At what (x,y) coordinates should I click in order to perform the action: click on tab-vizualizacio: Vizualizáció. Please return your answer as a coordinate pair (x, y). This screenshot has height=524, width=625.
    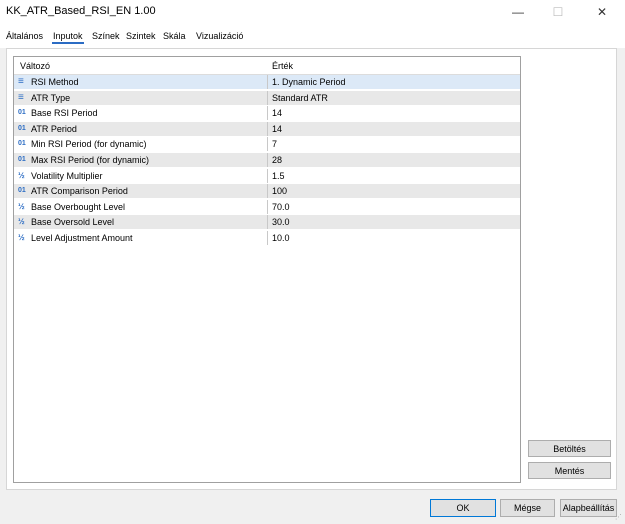
    Looking at the image, I should click on (219, 36).